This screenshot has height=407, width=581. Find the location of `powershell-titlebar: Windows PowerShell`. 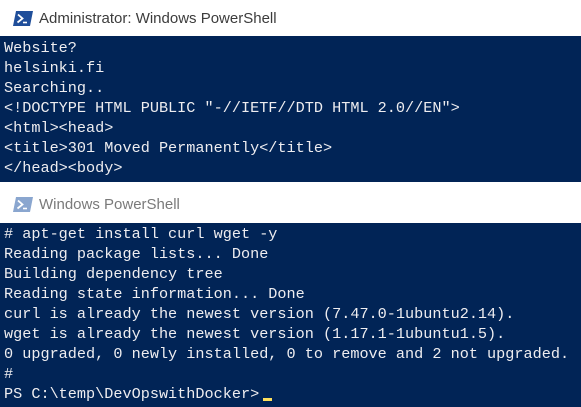

powershell-titlebar: Windows PowerShell is located at coordinates (290, 204).